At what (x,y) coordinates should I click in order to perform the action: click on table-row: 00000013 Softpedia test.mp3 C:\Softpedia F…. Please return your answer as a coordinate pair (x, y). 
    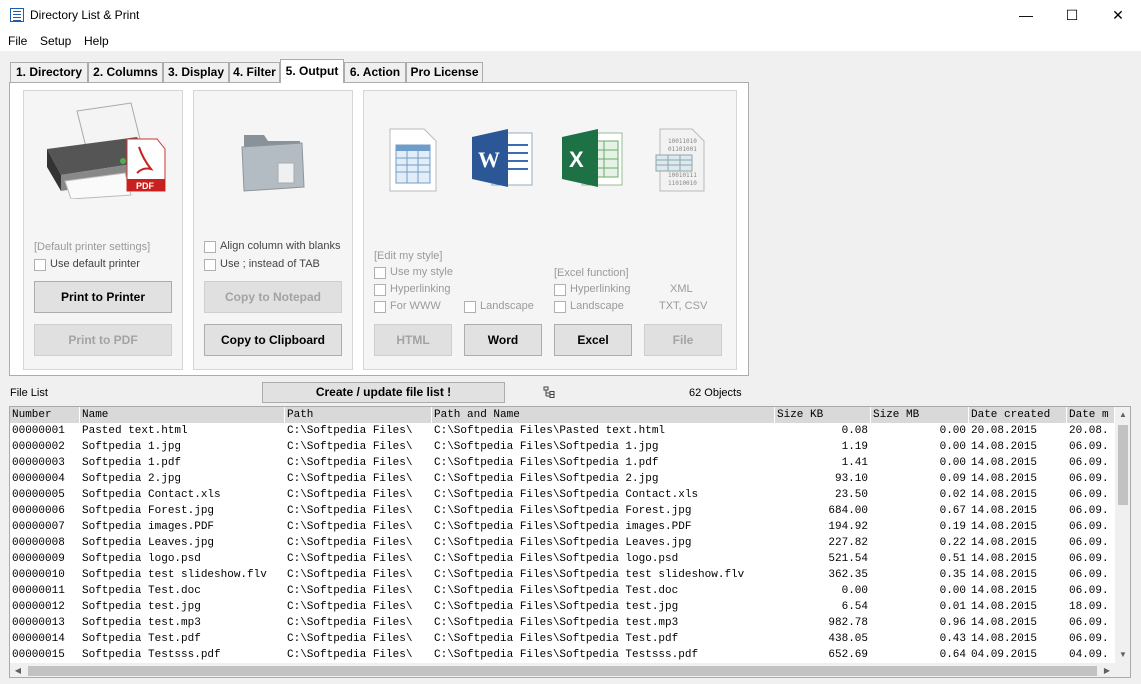
    Looking at the image, I should click on (562, 623).